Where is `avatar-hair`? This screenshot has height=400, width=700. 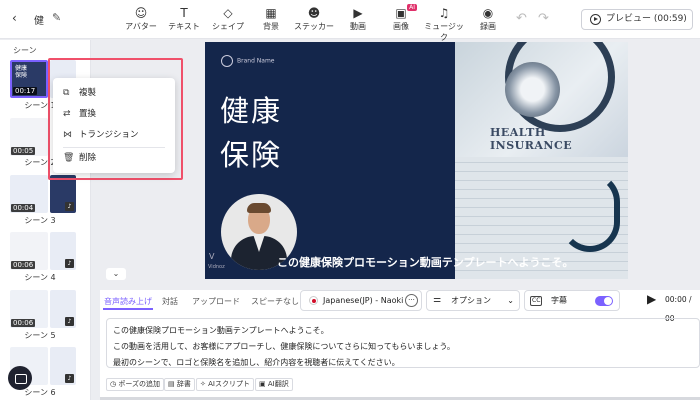
avatar-hair is located at coordinates (259, 208).